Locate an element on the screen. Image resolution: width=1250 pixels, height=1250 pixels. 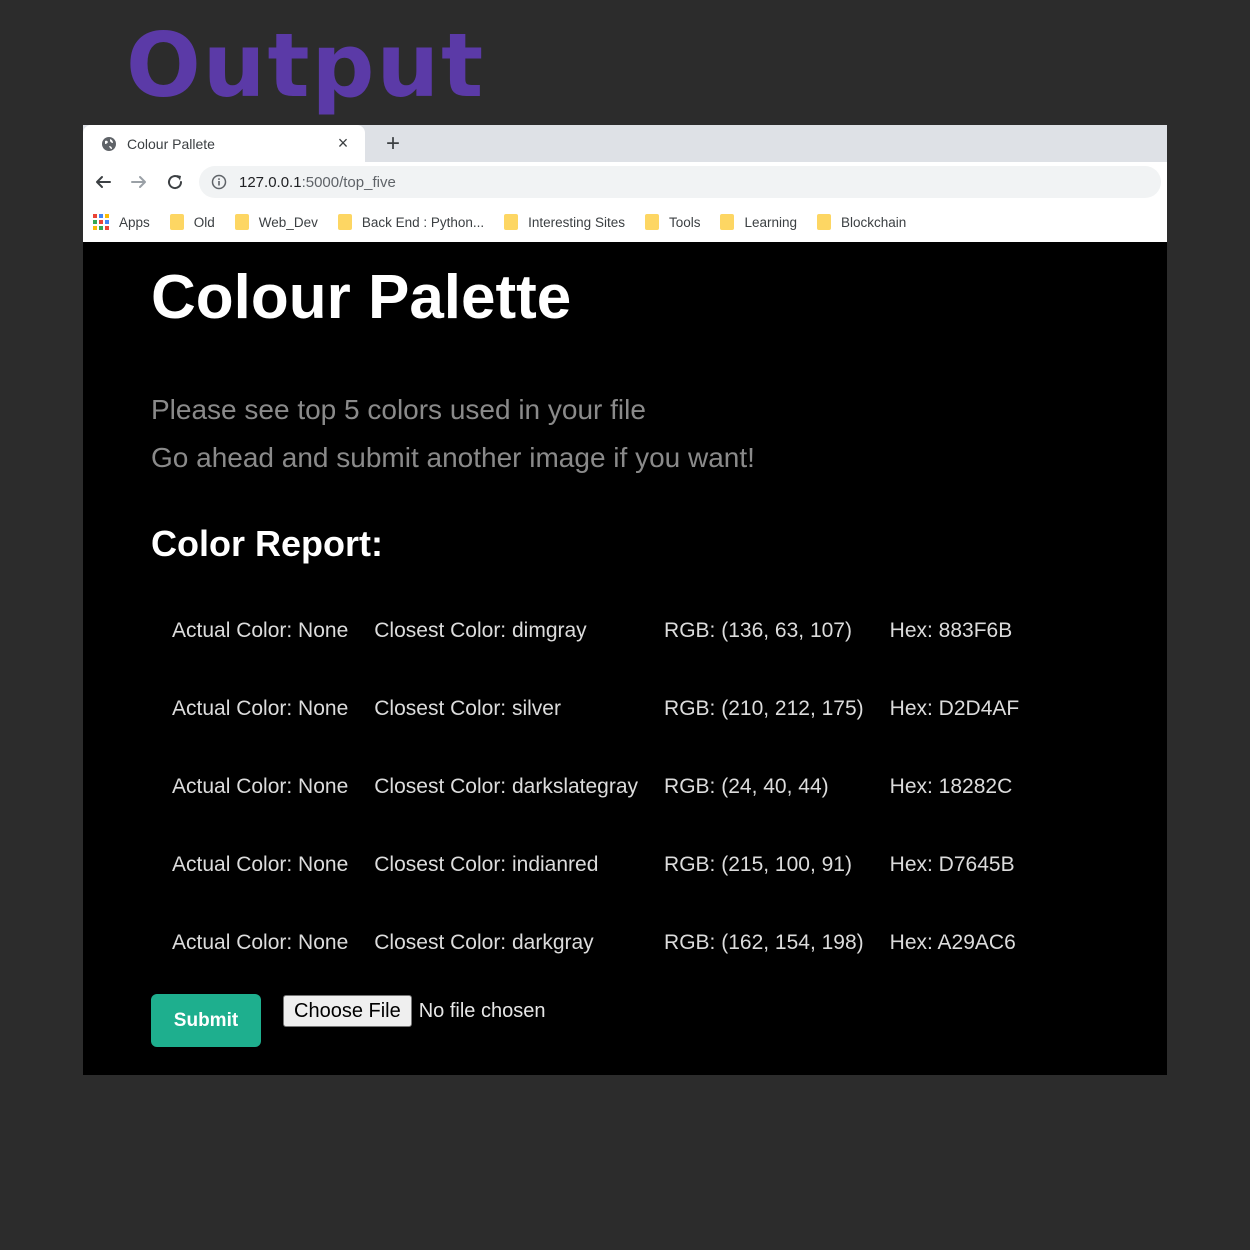
address-bar: 127.0.0.1:5000/top_five is located at coordinates (680, 182).